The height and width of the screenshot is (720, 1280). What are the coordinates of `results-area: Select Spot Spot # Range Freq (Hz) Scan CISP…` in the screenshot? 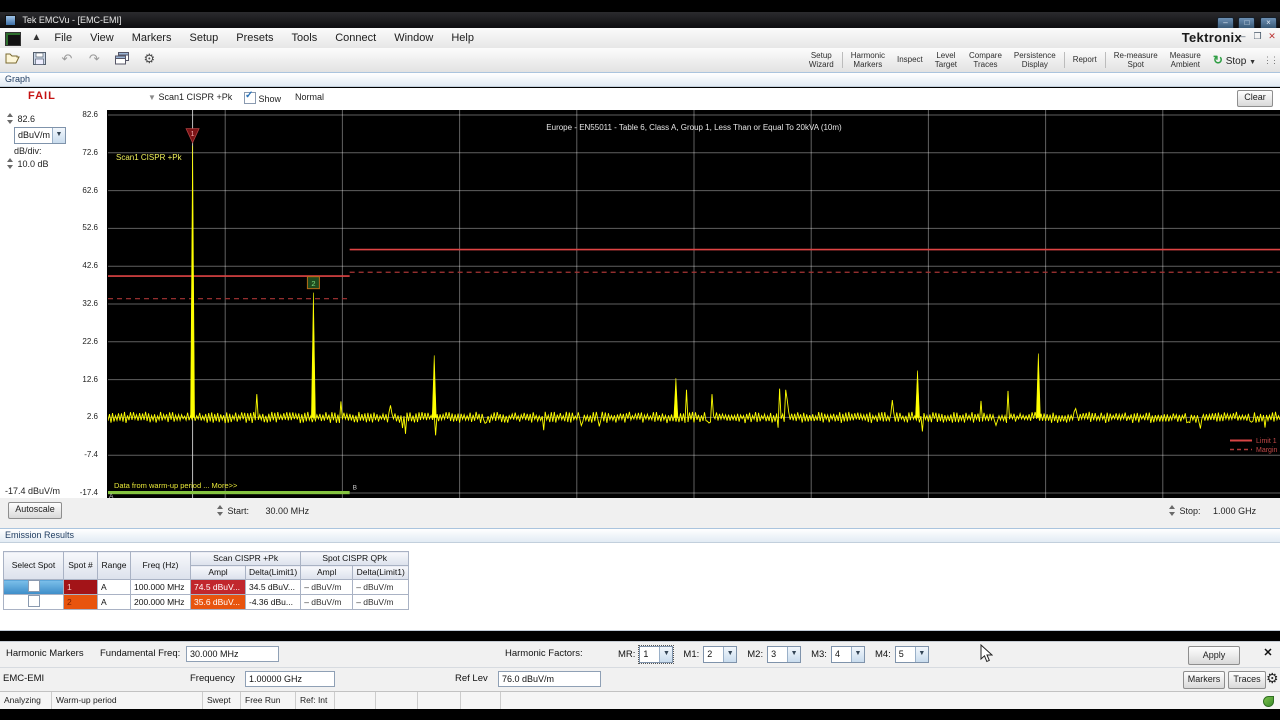 It's located at (640, 587).